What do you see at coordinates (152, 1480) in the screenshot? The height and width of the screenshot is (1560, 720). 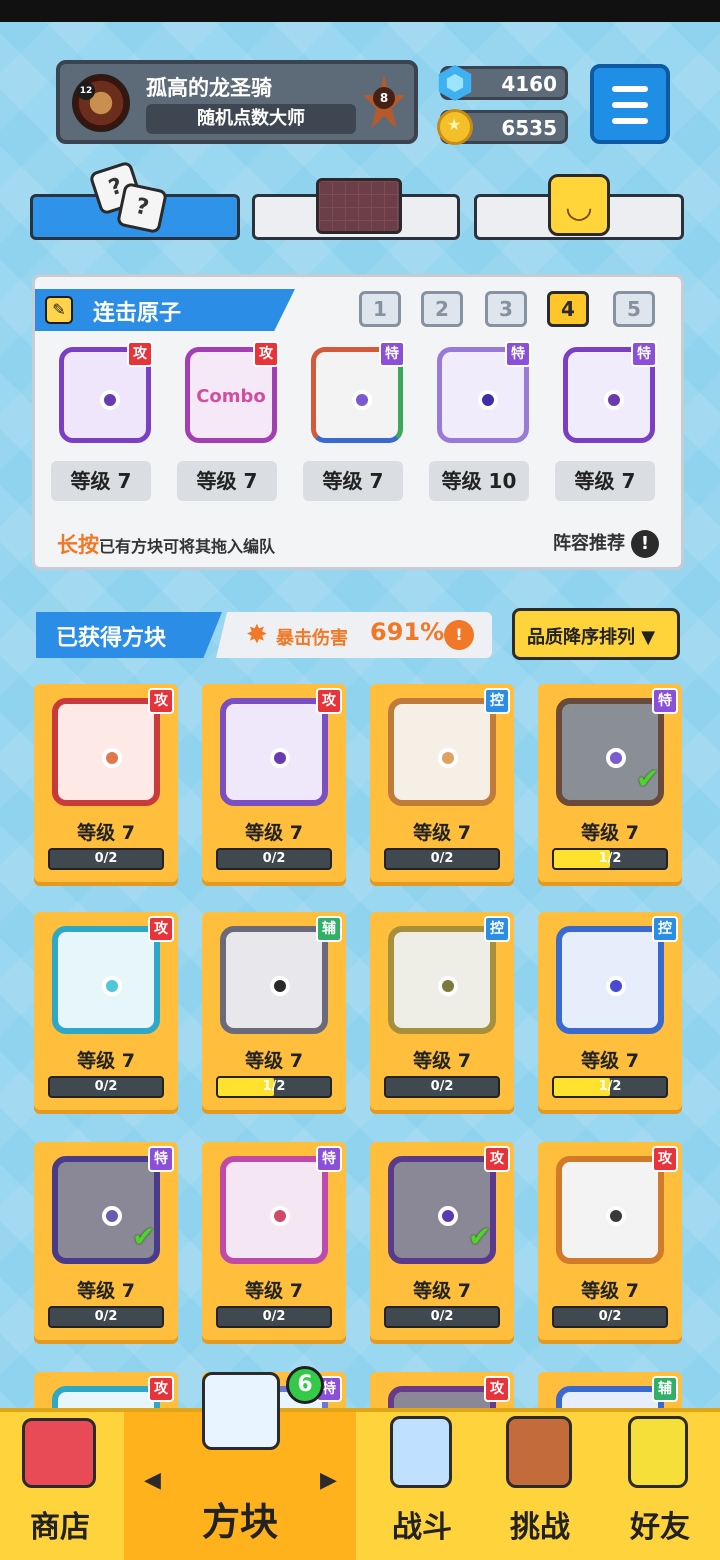 I see `arrow-left-icon: ◀` at bounding box center [152, 1480].